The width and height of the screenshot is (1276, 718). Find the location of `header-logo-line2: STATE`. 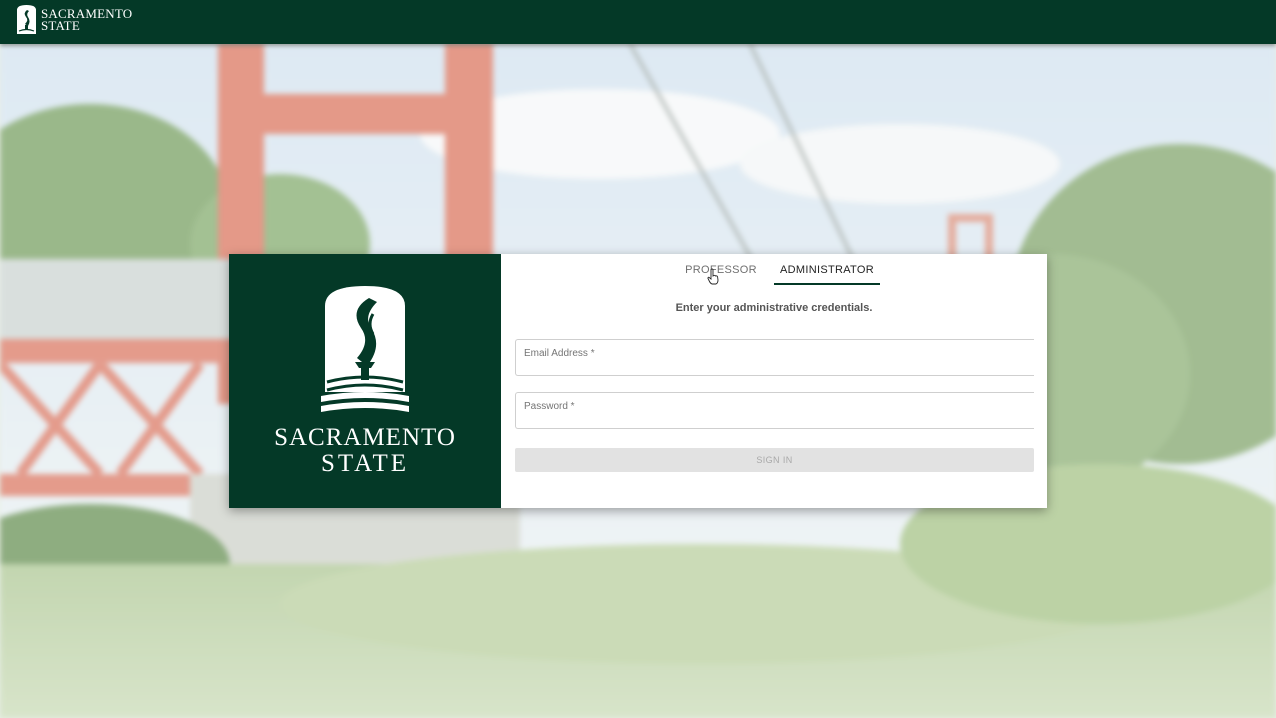

header-logo-line2: STATE is located at coordinates (60, 25).